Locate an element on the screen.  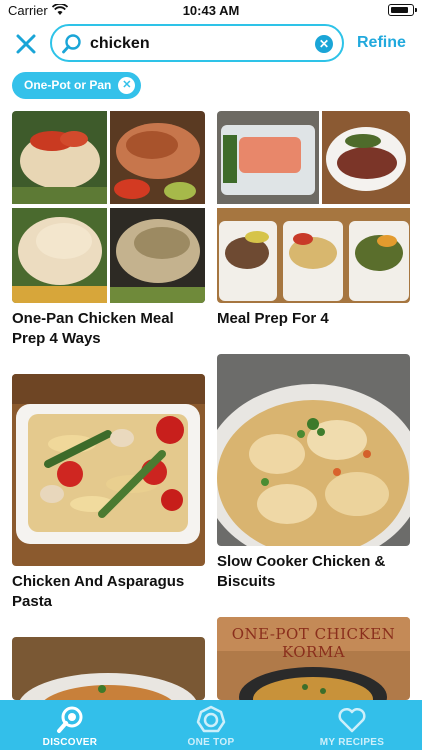
tab-one-top: ONE TOP is located at coordinates (211, 725).